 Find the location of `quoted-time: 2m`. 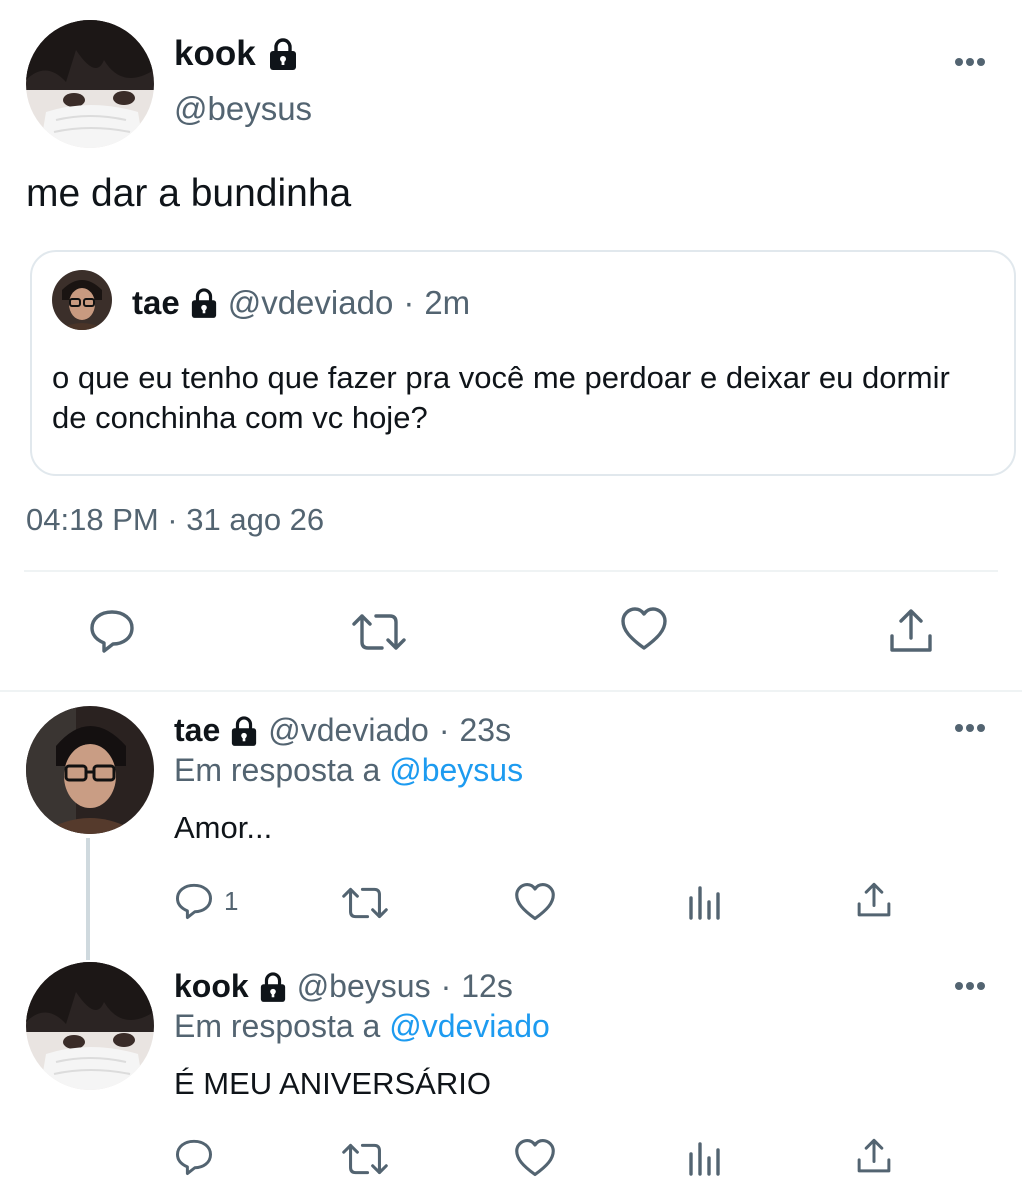

quoted-time: 2m is located at coordinates (447, 303).